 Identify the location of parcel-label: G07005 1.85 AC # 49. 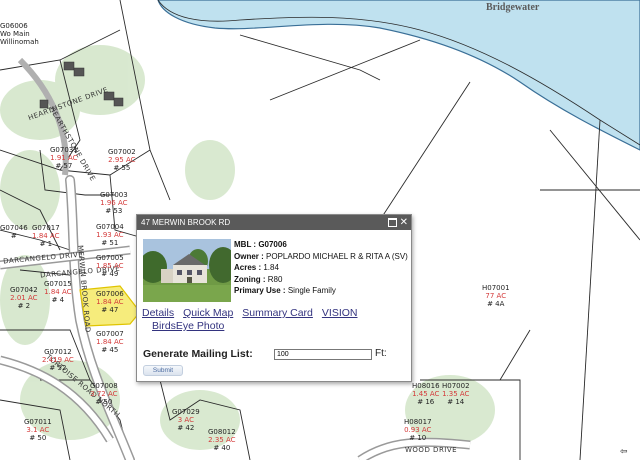
(110, 266).